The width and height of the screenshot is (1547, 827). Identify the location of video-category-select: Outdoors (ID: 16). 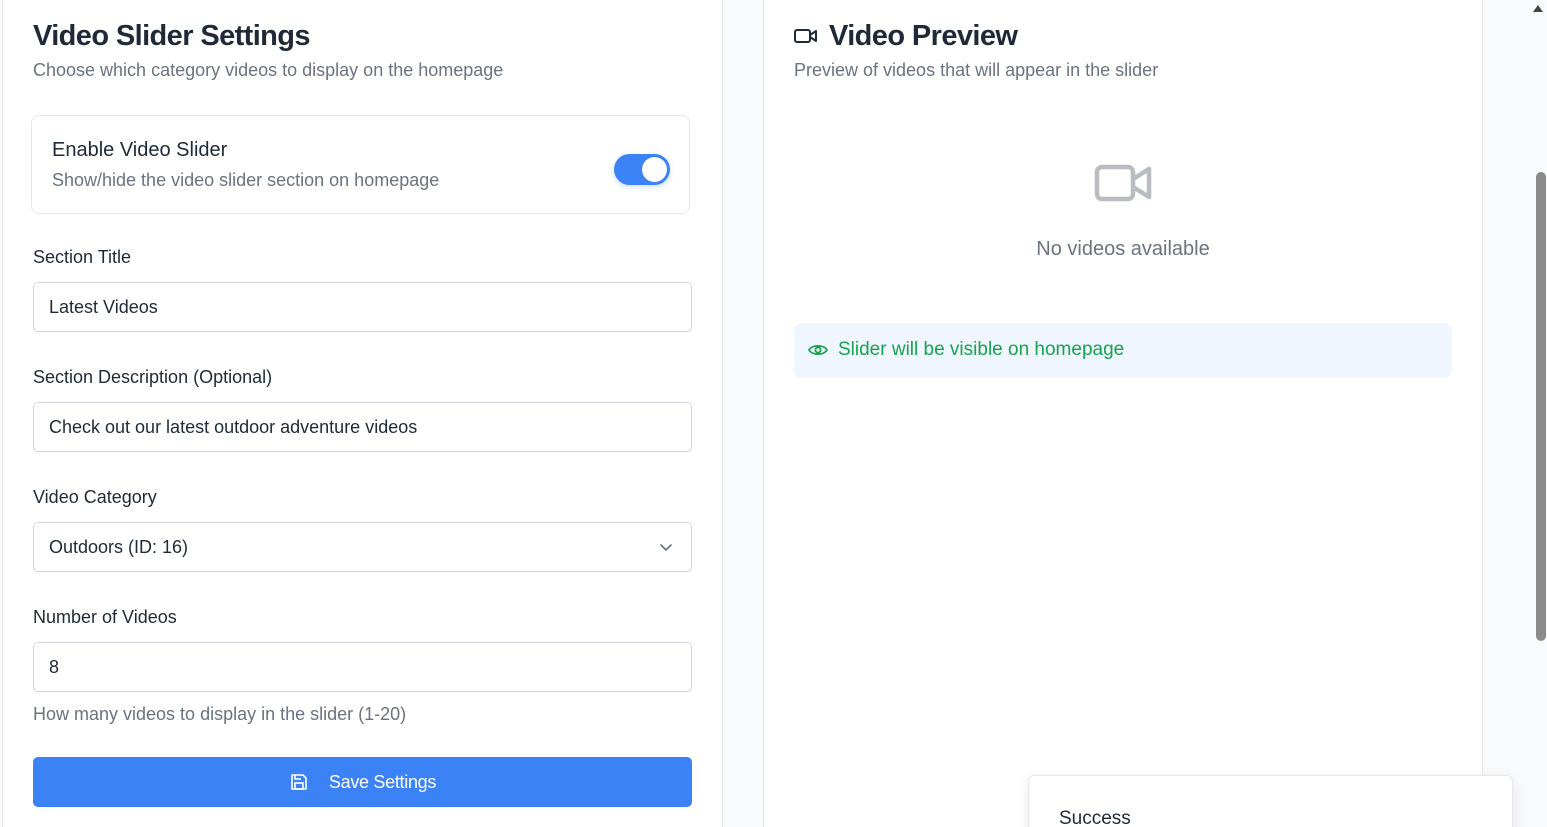
(362, 547).